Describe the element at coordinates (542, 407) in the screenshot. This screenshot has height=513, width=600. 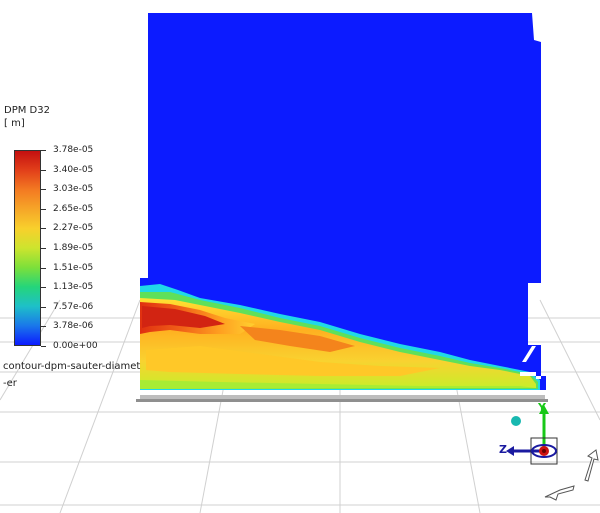
I see `y-axis-label: Y` at that location.